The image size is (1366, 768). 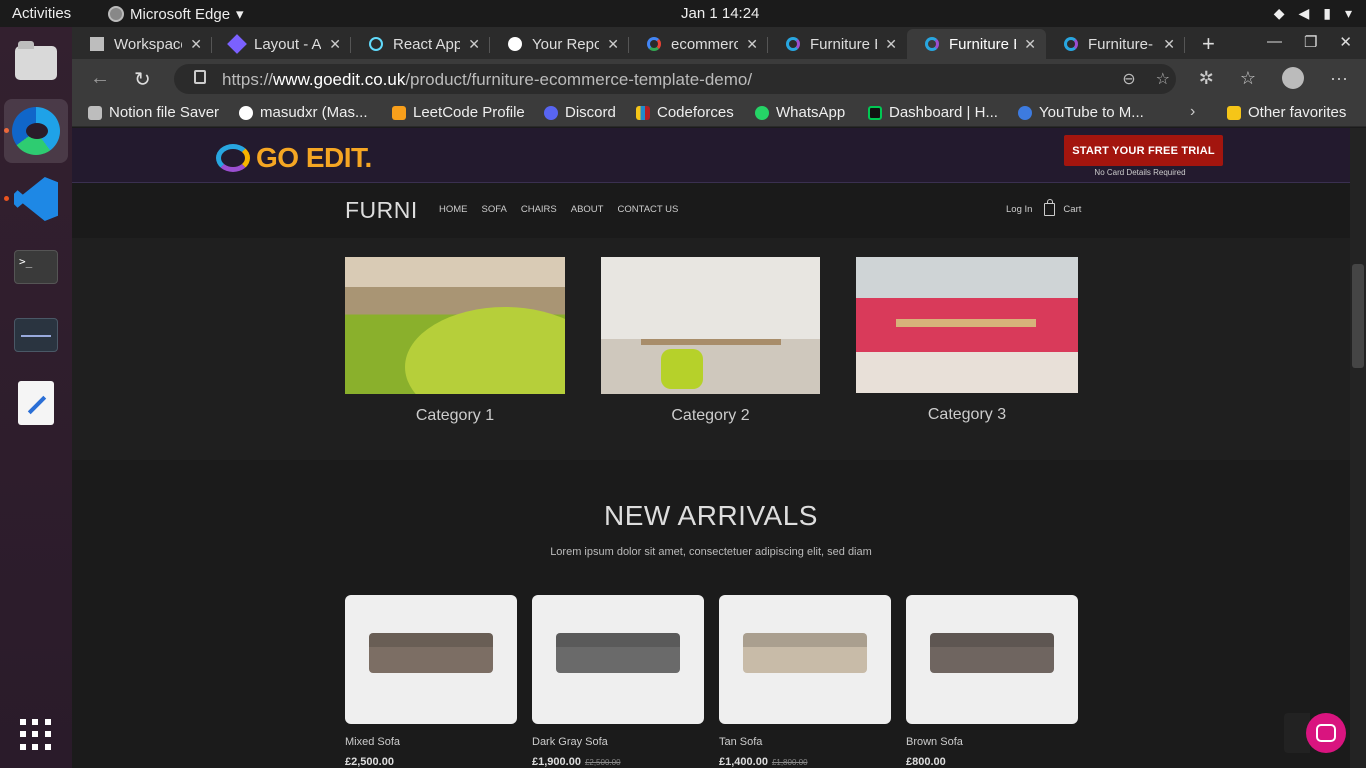 What do you see at coordinates (453, 209) in the screenshot?
I see `menu-home: HOME` at bounding box center [453, 209].